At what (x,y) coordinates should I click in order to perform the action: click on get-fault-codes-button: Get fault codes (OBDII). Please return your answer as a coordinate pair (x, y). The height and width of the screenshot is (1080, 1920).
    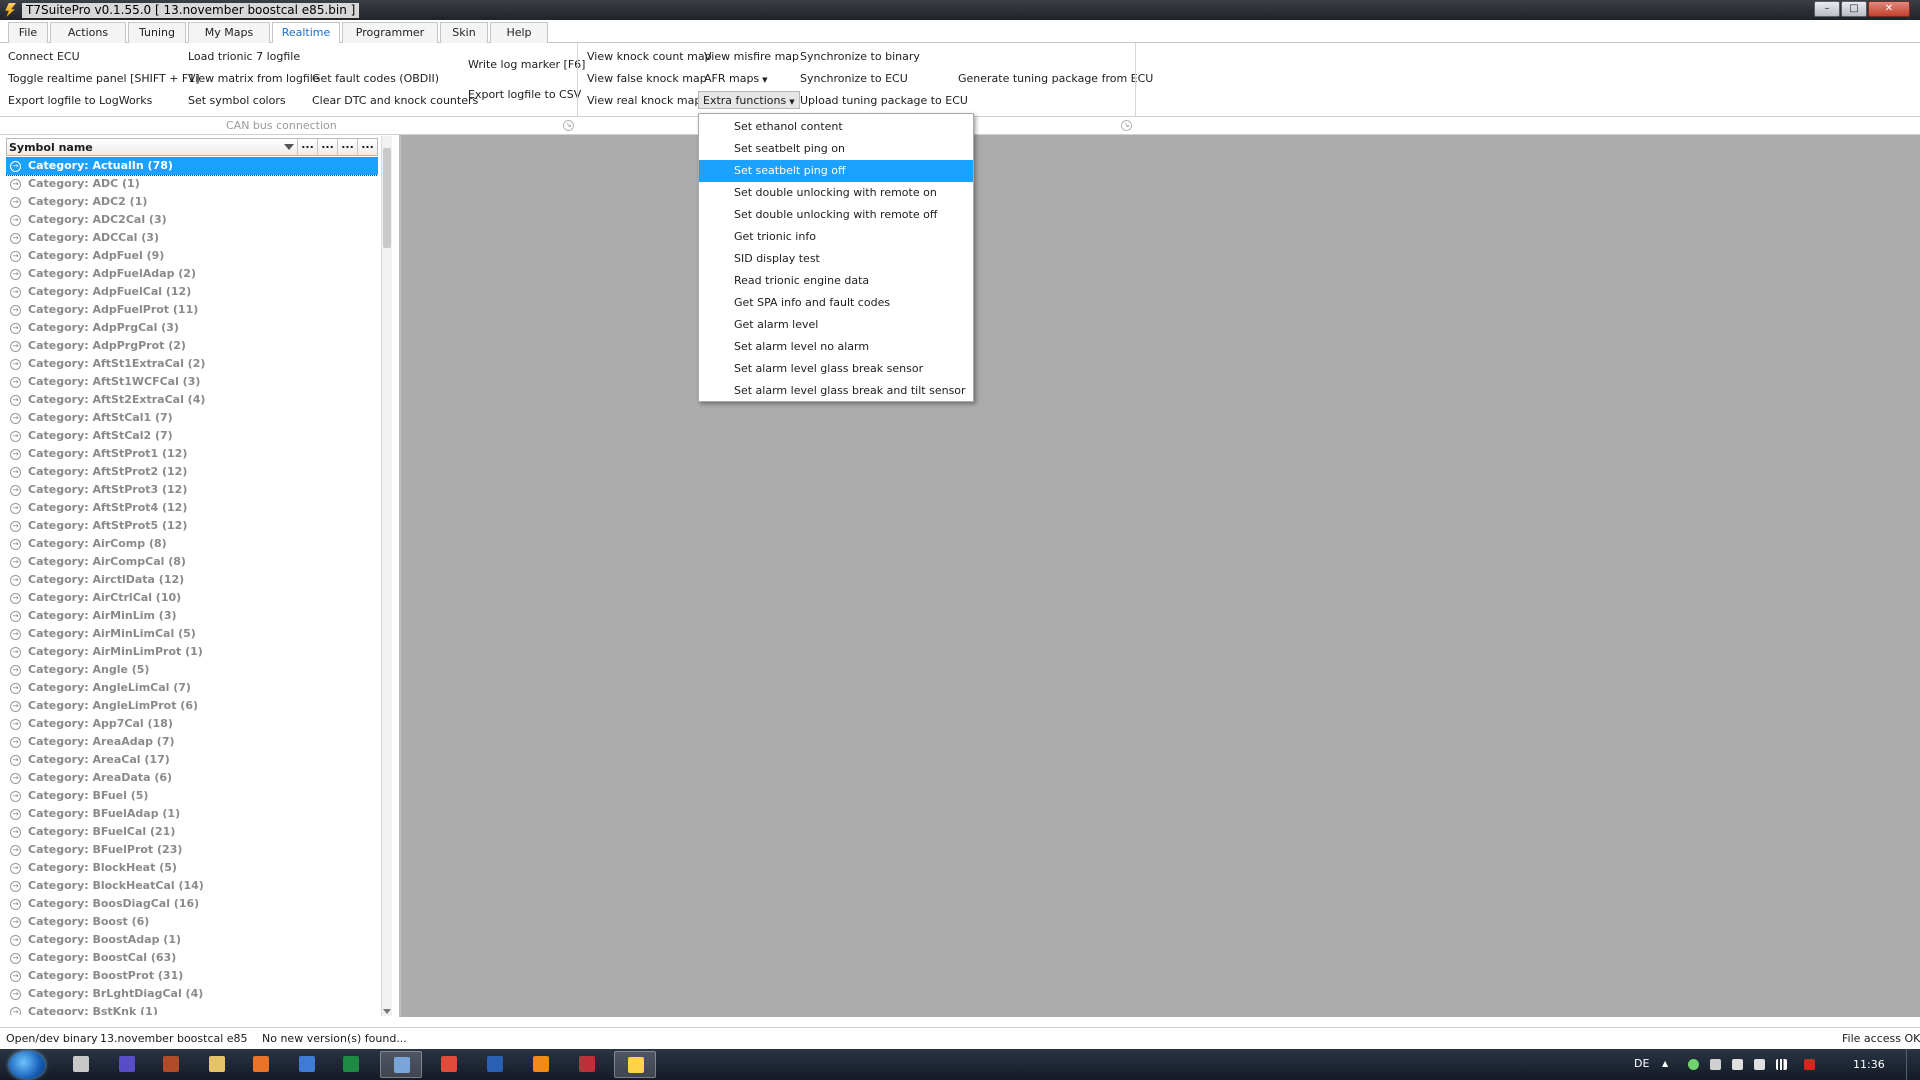
    Looking at the image, I should click on (375, 79).